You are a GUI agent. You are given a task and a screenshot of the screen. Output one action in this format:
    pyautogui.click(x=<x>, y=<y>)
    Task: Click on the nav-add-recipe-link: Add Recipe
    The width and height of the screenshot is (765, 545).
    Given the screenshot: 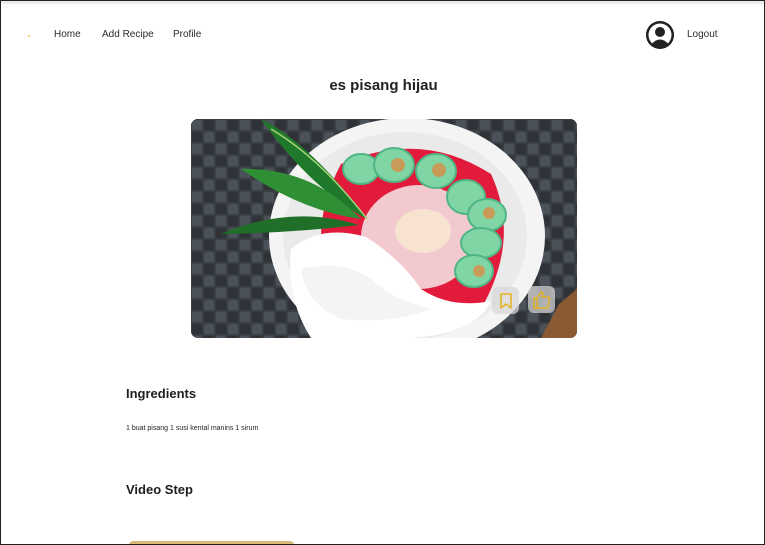 What is the action you would take?
    pyautogui.click(x=128, y=34)
    